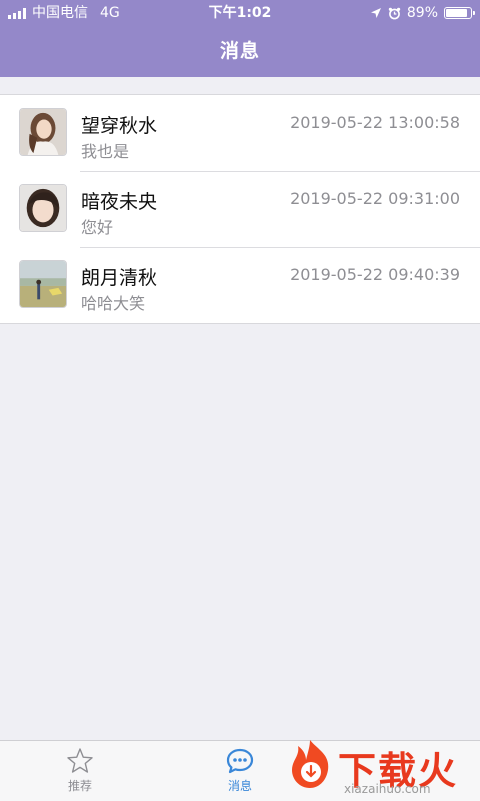 The width and height of the screenshot is (480, 801). Describe the element at coordinates (375, 13) in the screenshot. I see `location-arrow-icon` at that location.